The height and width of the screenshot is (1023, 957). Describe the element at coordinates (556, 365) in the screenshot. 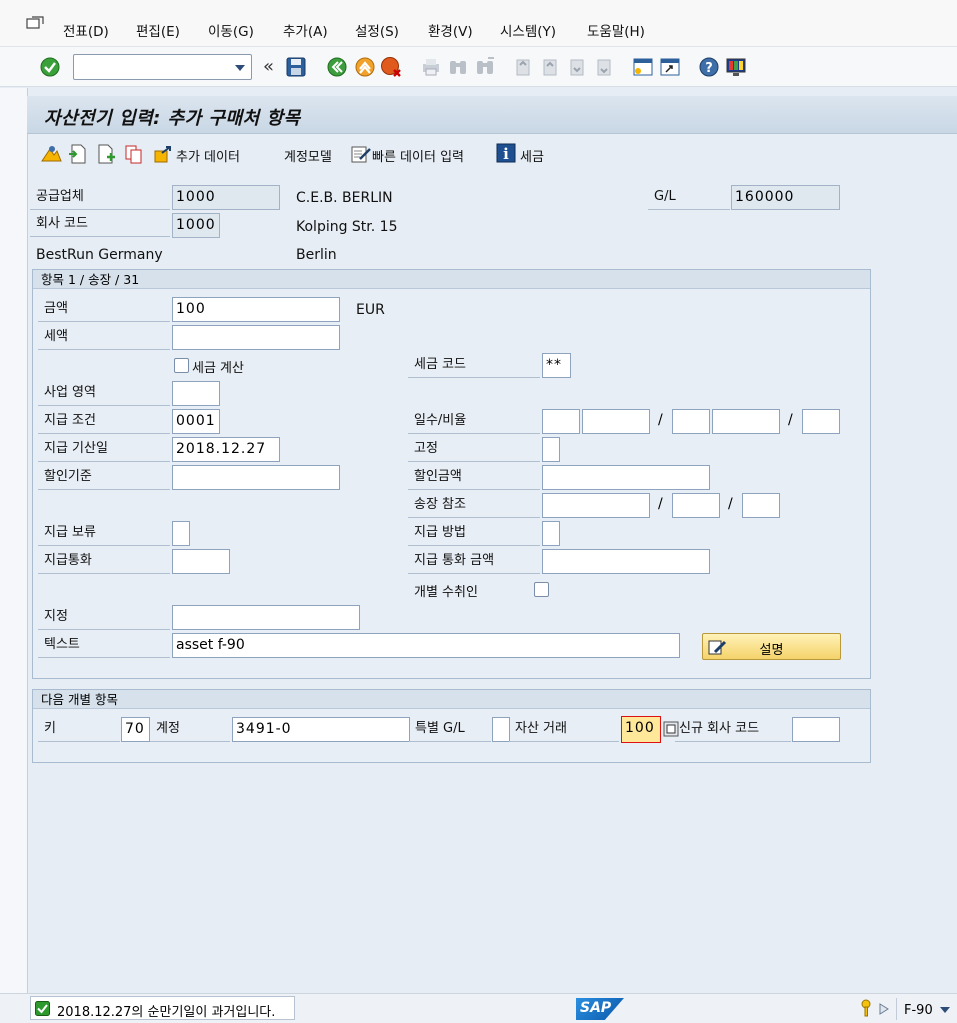

I see `tax-code-field: **` at that location.